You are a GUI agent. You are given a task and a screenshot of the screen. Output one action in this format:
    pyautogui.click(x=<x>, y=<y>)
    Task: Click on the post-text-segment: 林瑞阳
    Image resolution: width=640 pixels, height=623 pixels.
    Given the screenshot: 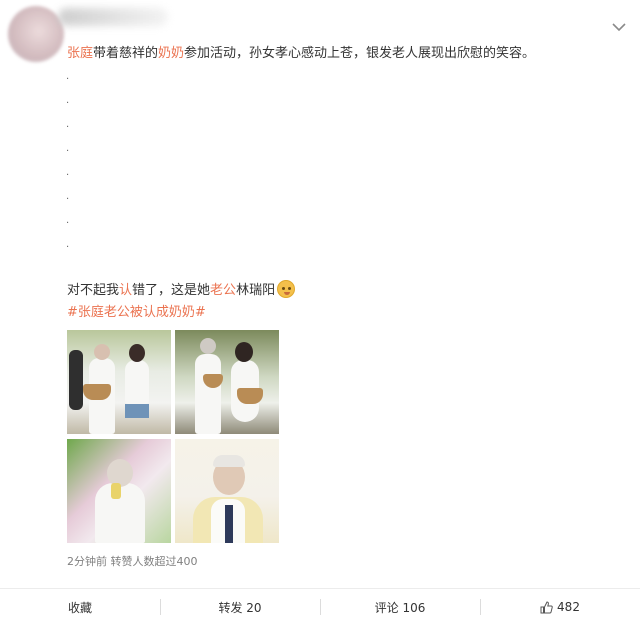 What is the action you would take?
    pyautogui.click(x=256, y=290)
    